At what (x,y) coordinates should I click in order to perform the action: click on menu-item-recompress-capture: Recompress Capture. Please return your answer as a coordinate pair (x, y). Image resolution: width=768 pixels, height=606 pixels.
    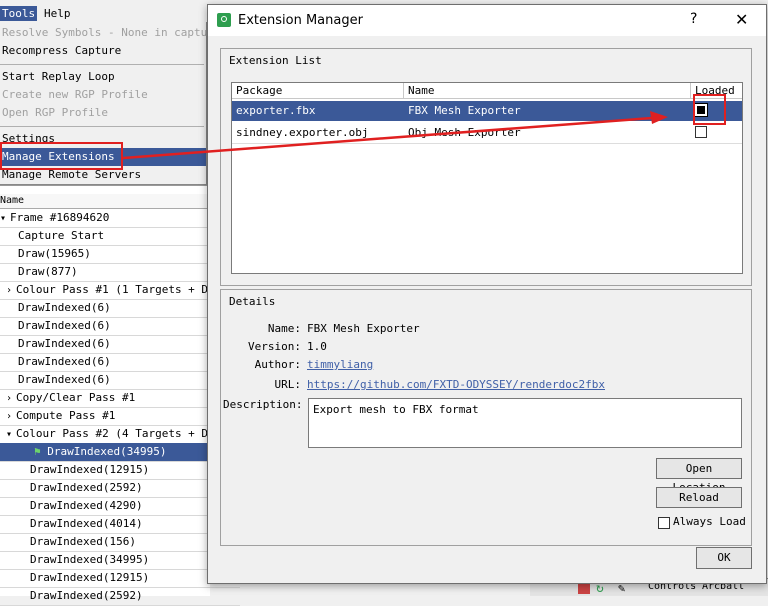
    Looking at the image, I should click on (61, 51).